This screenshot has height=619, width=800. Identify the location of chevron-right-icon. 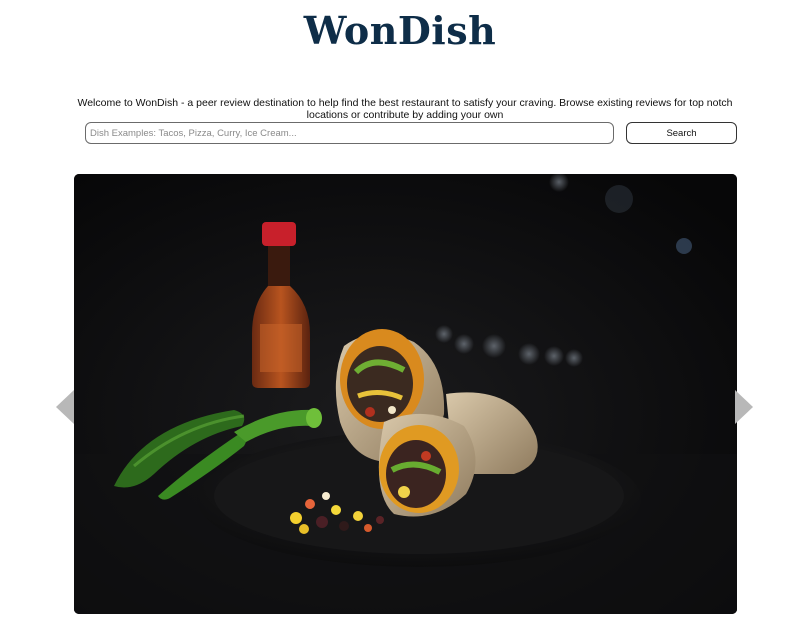
(744, 407).